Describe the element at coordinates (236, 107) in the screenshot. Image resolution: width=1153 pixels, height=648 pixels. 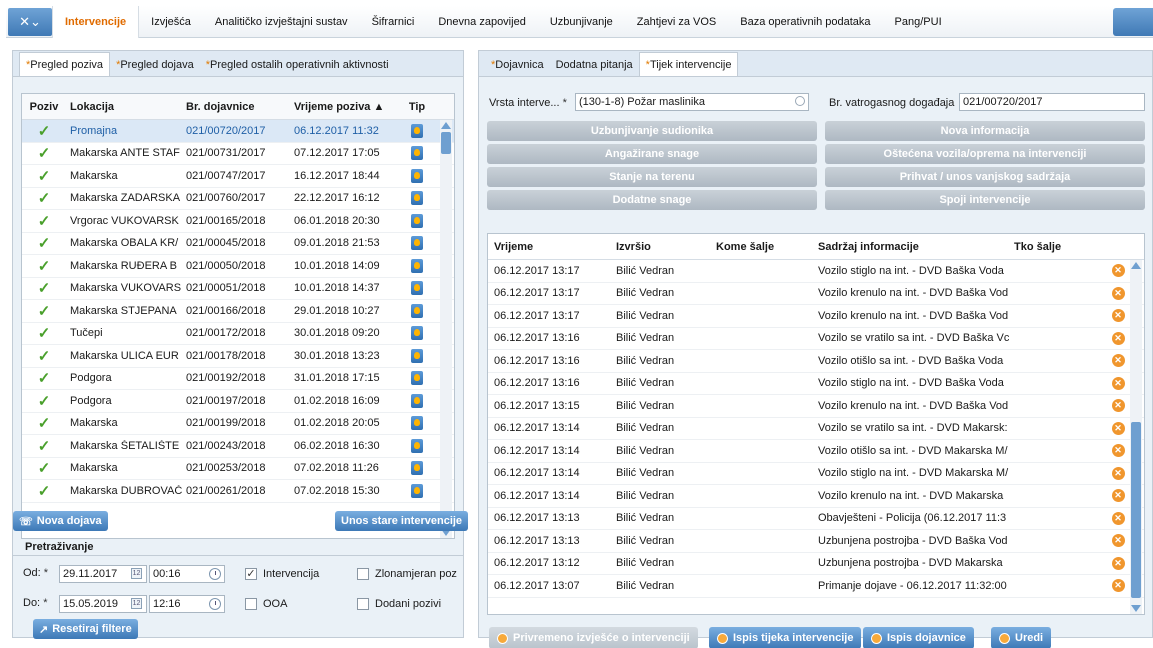
I see `col-br-dojavnice: Br. dojavnice` at that location.